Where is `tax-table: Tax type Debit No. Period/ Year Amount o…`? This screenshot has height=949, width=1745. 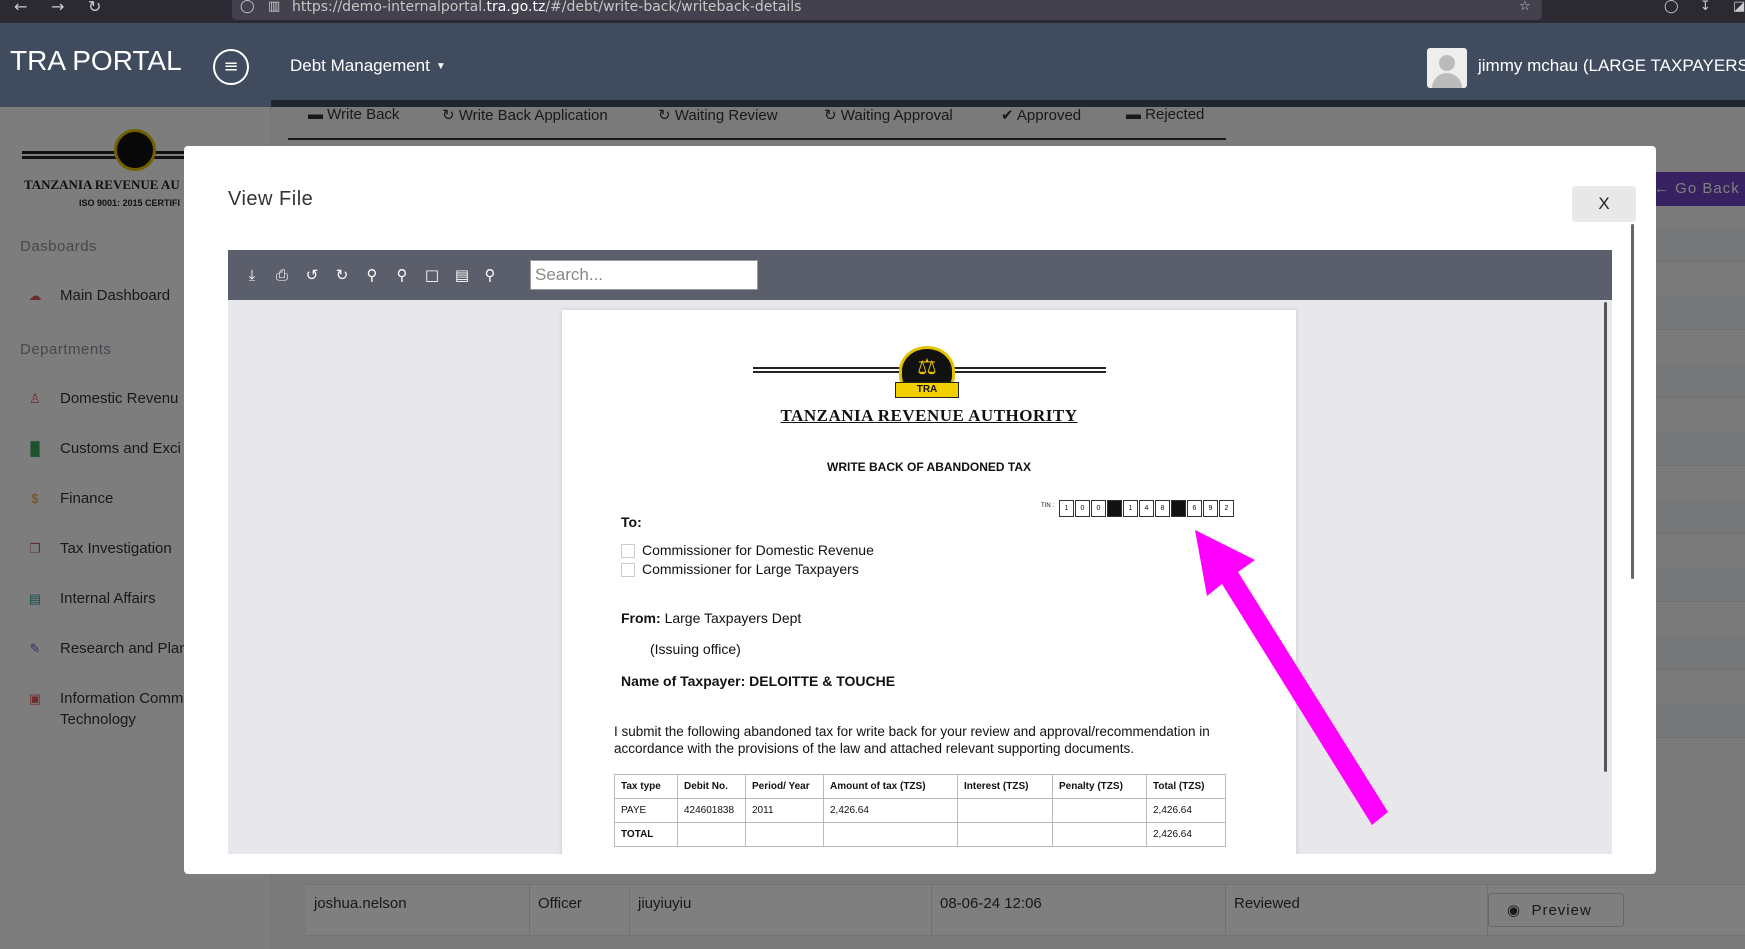 tax-table: Tax type Debit No. Period/ Year Amount o… is located at coordinates (920, 810).